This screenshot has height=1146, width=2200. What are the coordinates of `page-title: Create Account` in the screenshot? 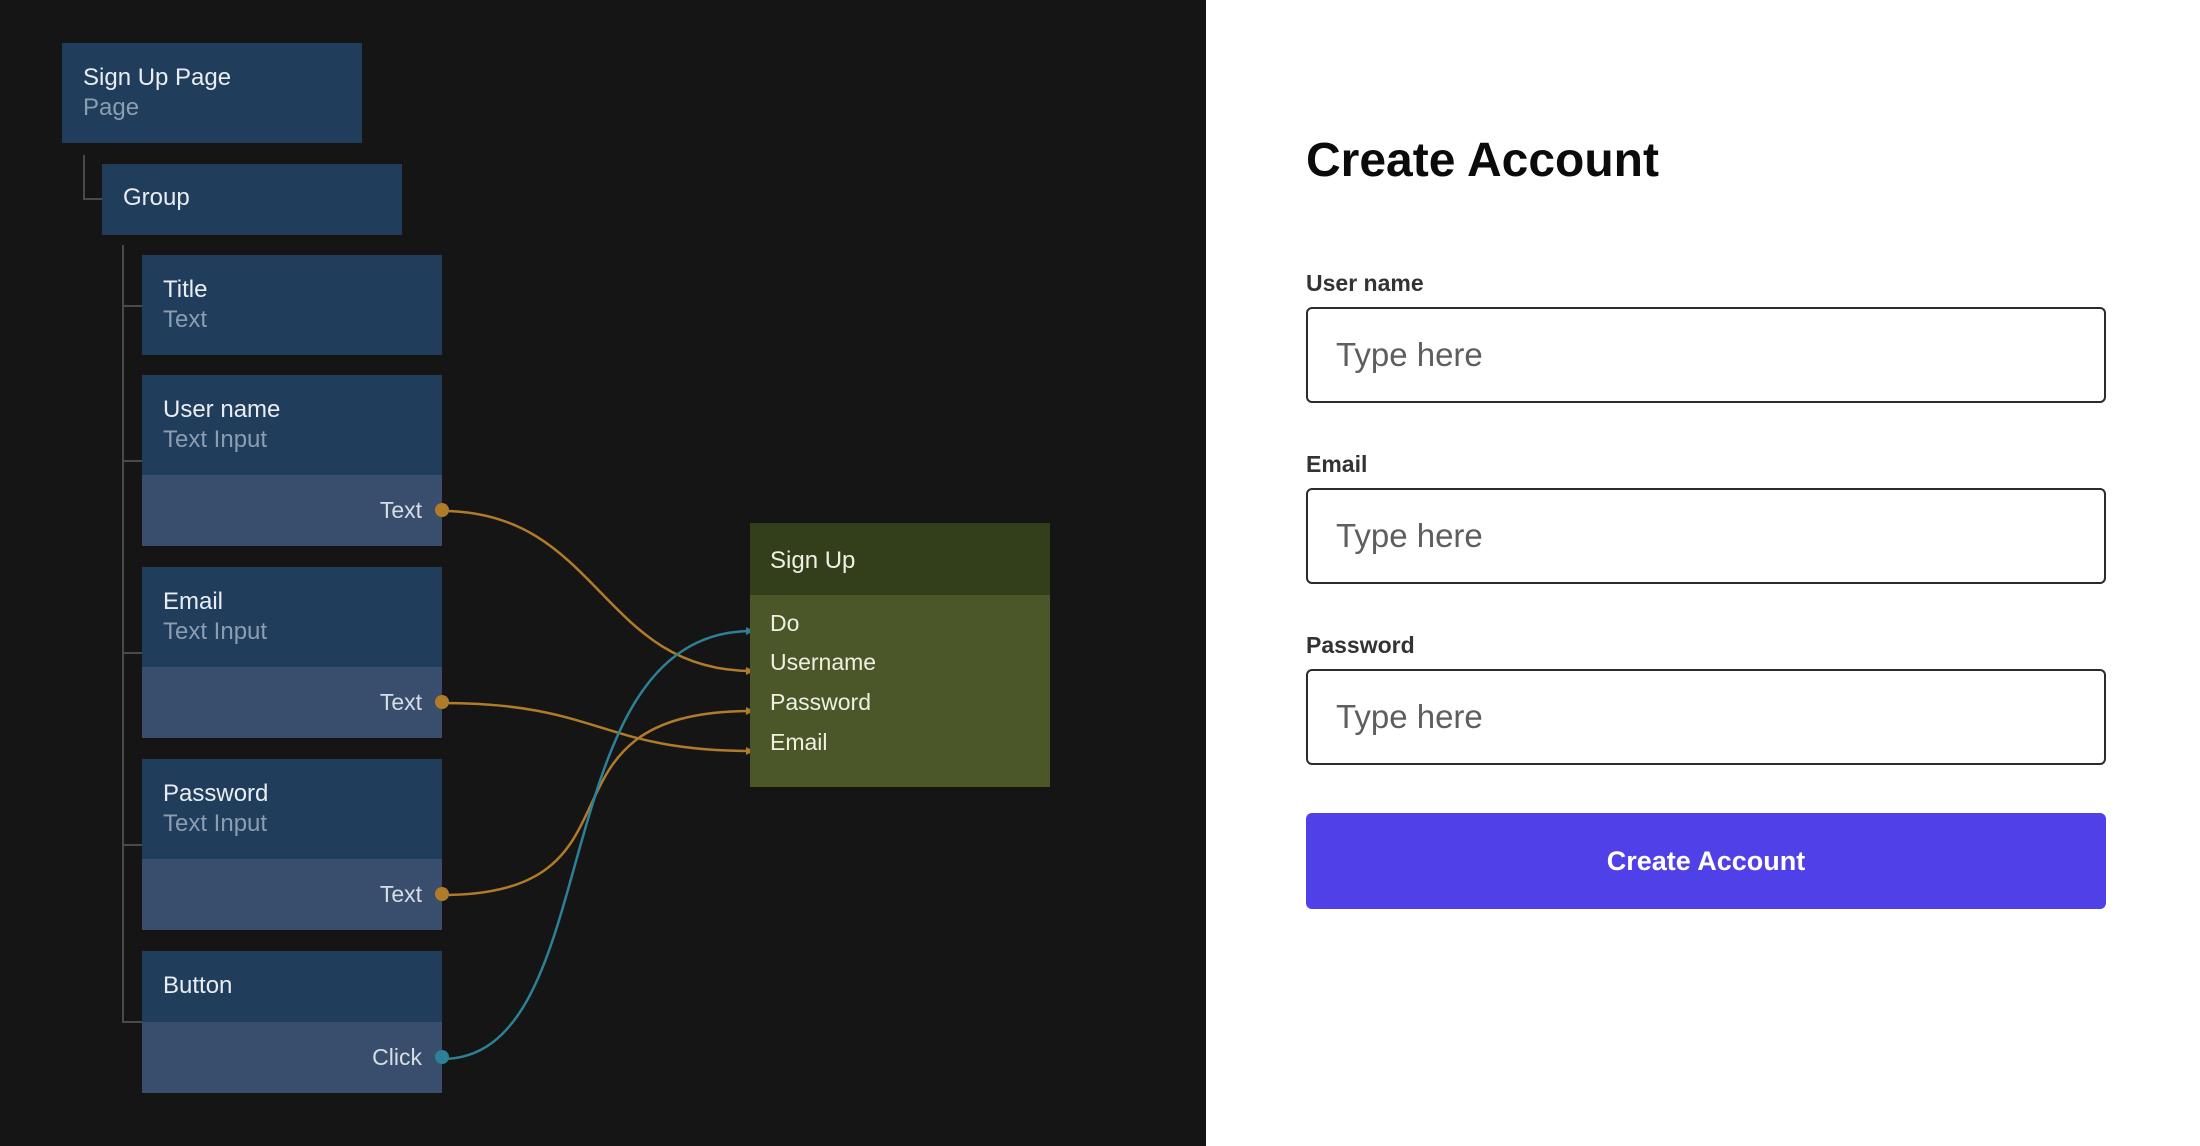 It's located at (1482, 160).